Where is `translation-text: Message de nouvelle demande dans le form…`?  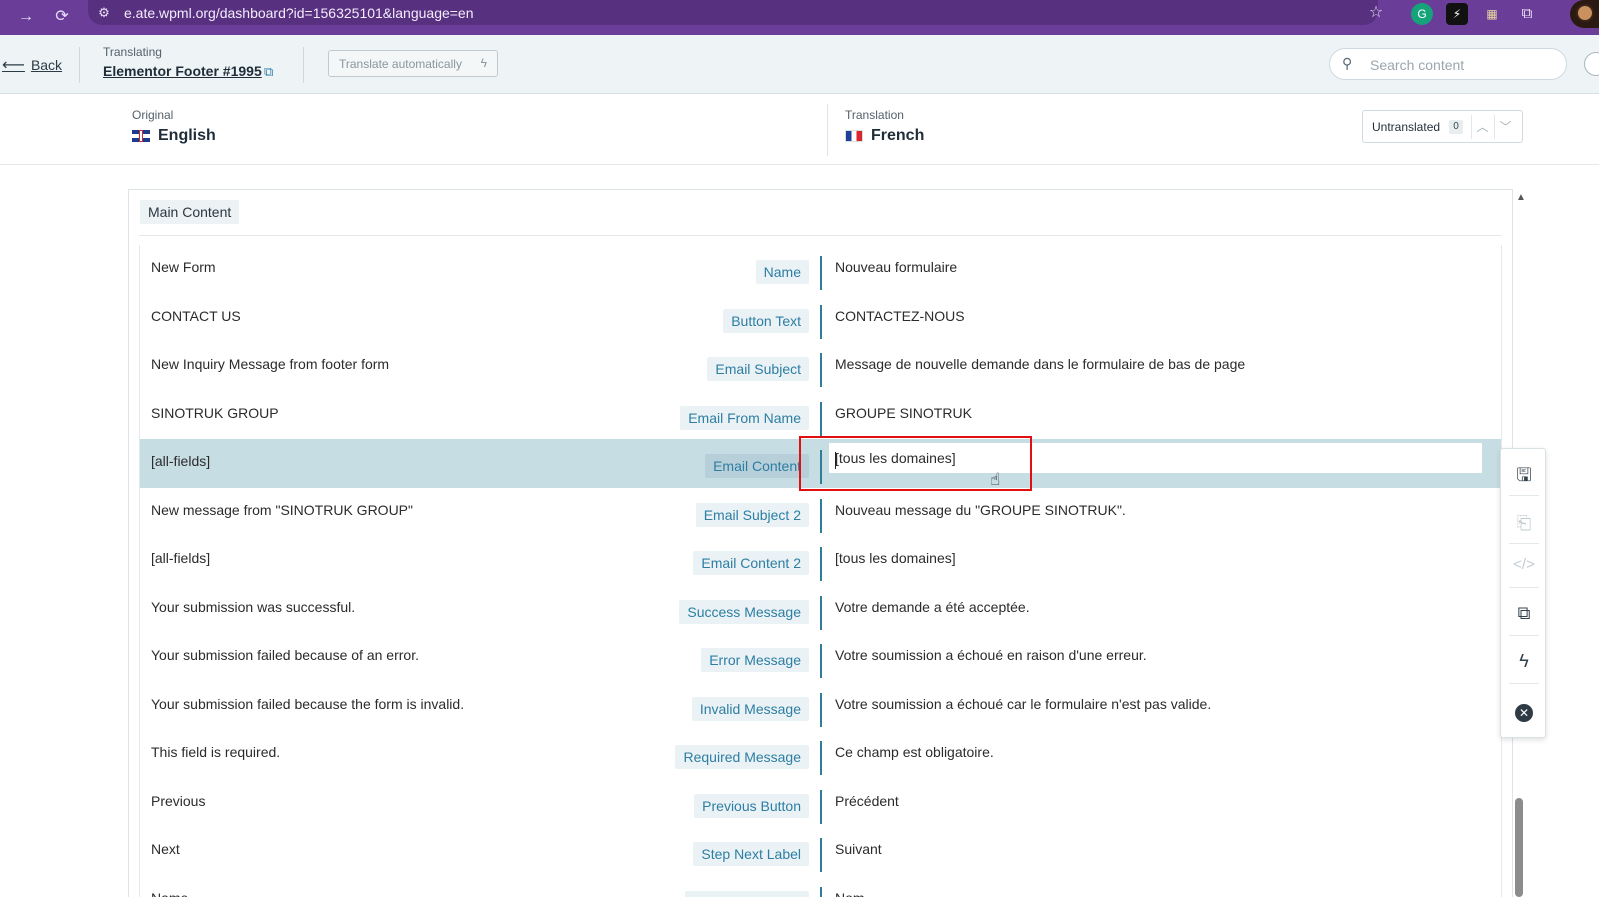
translation-text: Message de nouvelle demande dans le form… is located at coordinates (1040, 364).